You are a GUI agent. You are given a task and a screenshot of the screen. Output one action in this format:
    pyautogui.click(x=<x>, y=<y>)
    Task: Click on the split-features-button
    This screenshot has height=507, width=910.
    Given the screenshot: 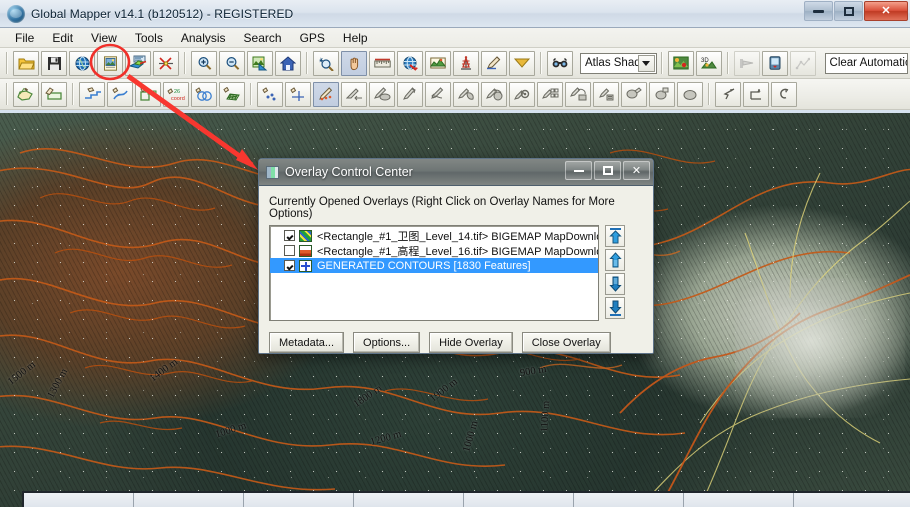 What is the action you would take?
    pyautogui.click(x=522, y=94)
    